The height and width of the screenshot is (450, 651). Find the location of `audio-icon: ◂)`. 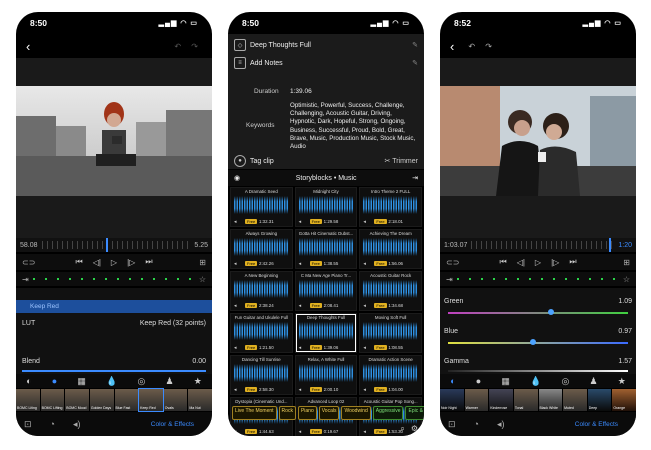

audio-icon: ◂) is located at coordinates (77, 424).